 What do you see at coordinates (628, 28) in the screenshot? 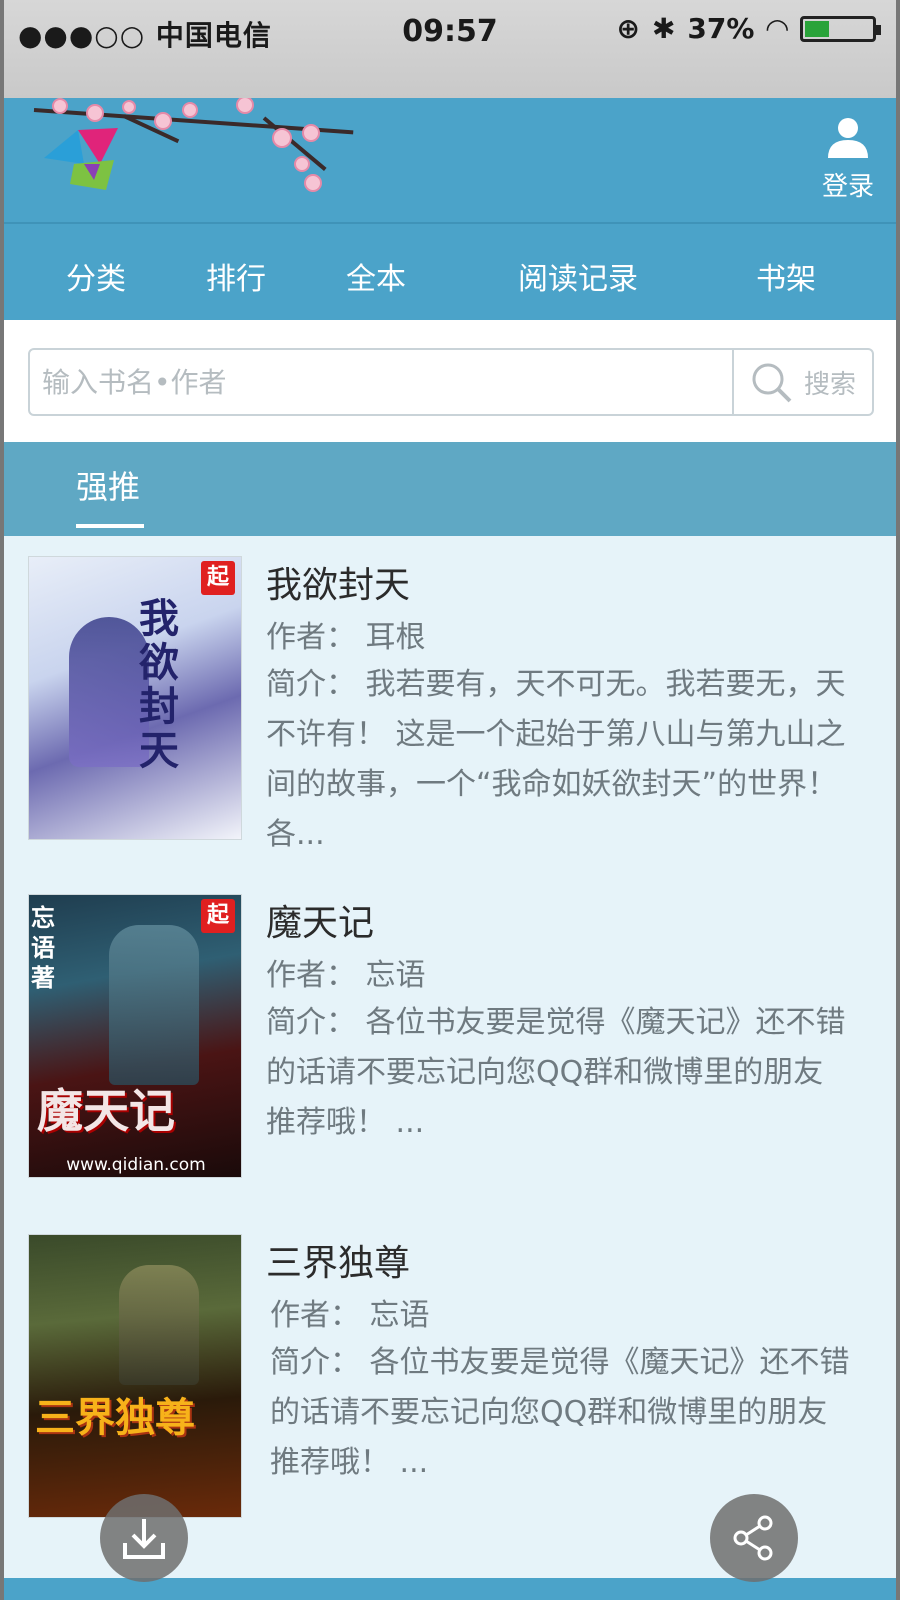
I see `rotation-lock-icon: ⊕` at bounding box center [628, 28].